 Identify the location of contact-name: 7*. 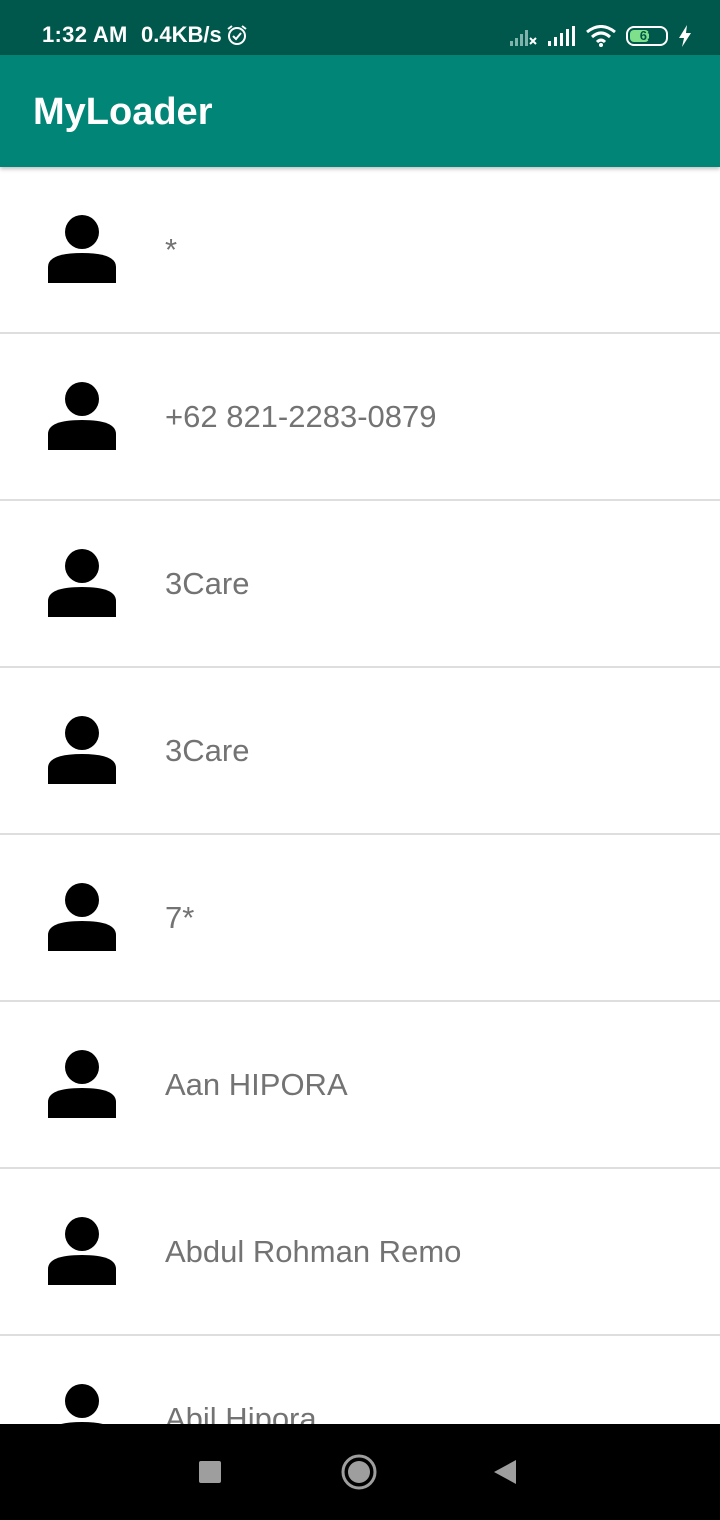
(180, 917).